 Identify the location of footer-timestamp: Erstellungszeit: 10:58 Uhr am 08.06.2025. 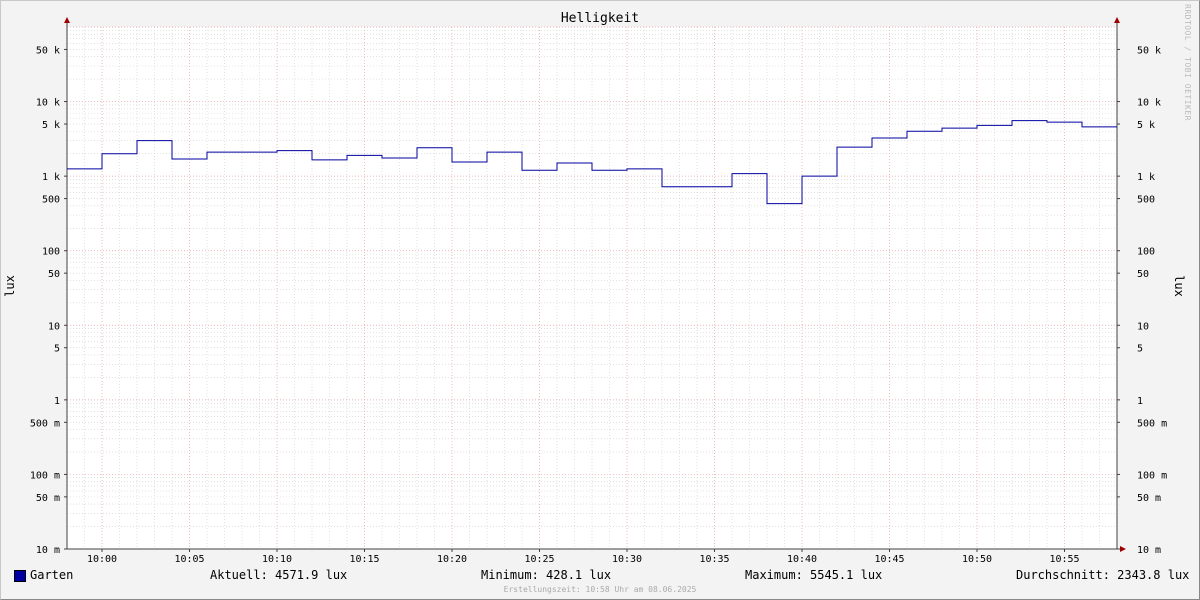
(600, 589).